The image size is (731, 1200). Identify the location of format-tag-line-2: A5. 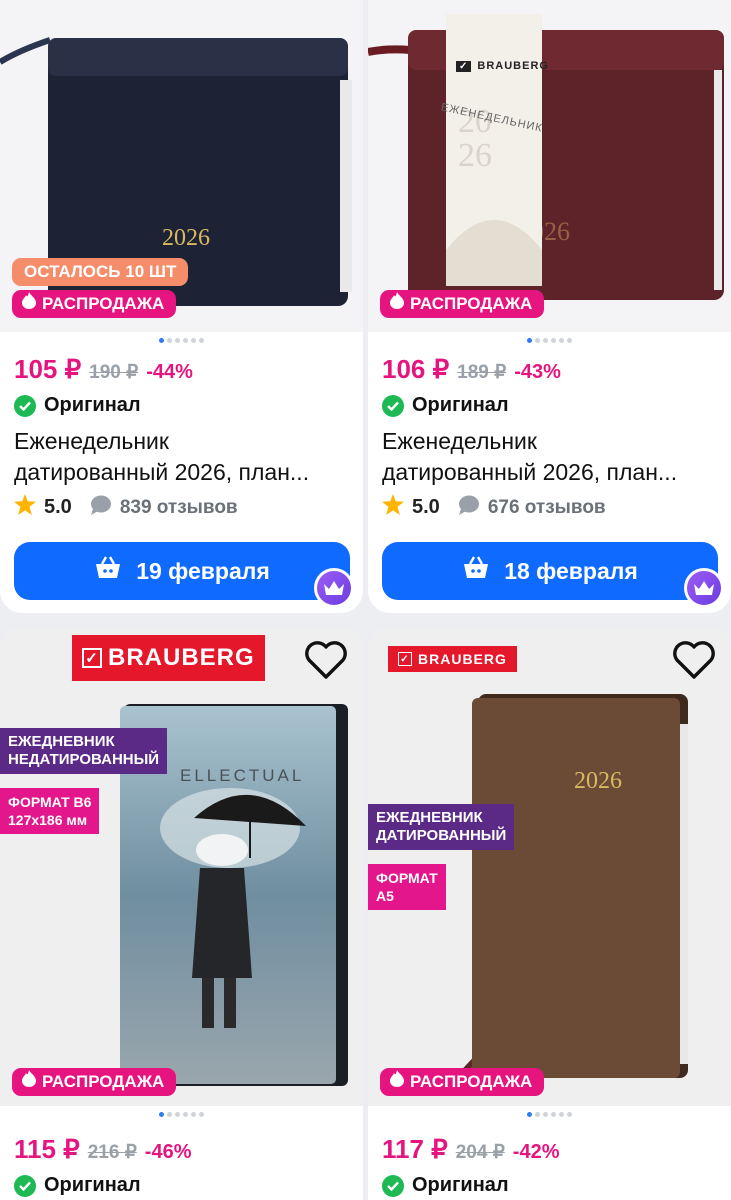
(385, 896).